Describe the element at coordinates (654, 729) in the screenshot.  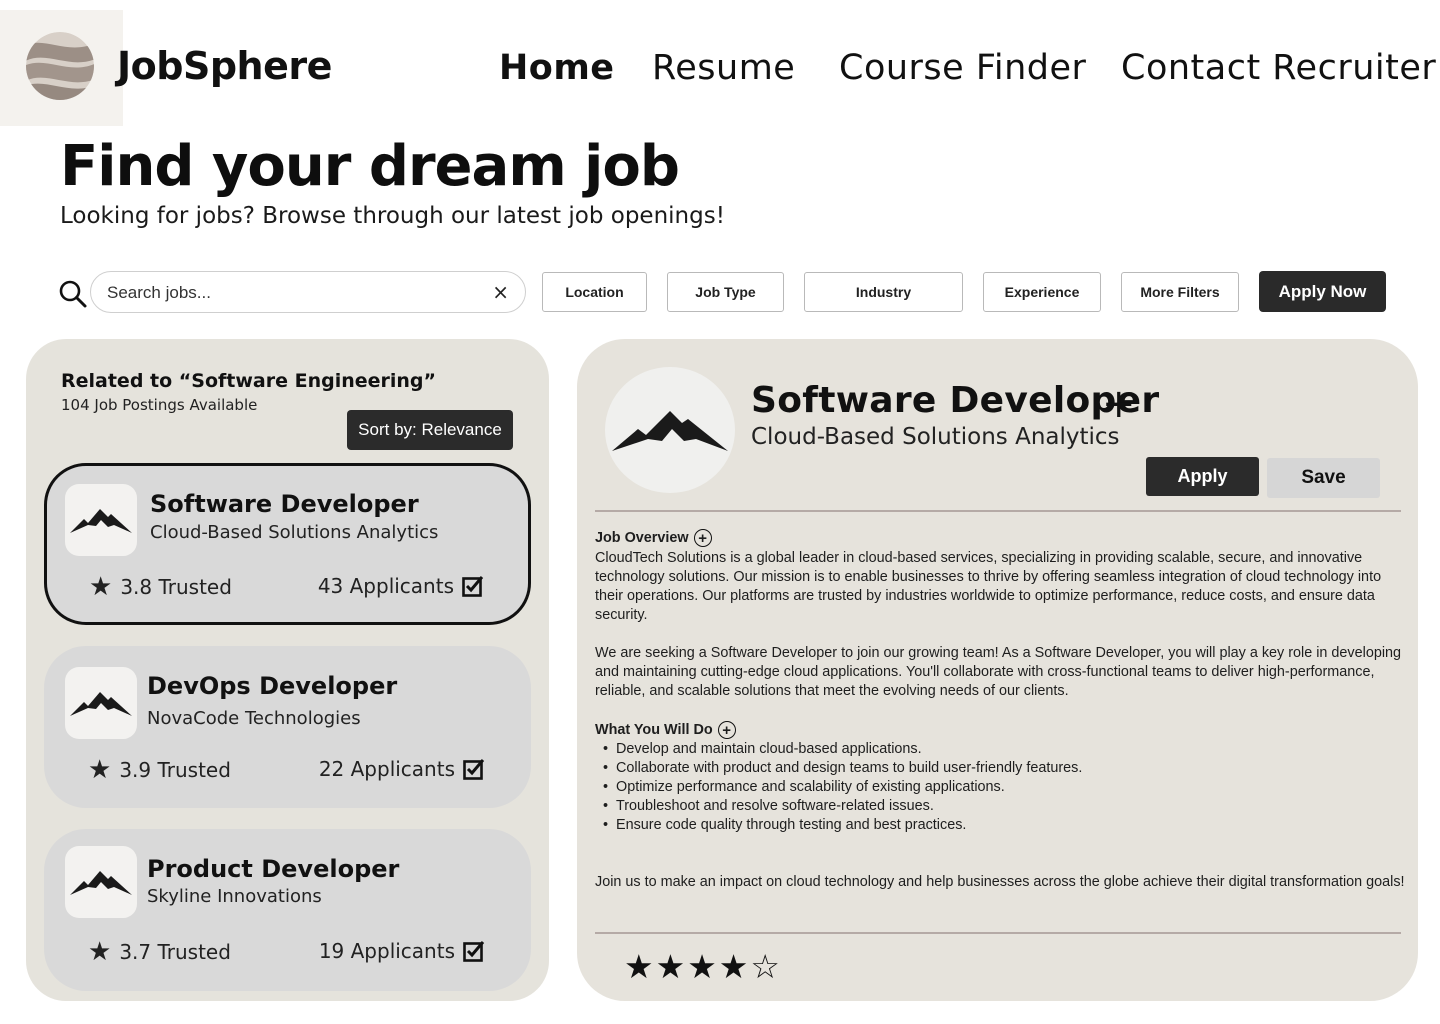
I see `what-you-will-do-heading: What You Will Do` at that location.